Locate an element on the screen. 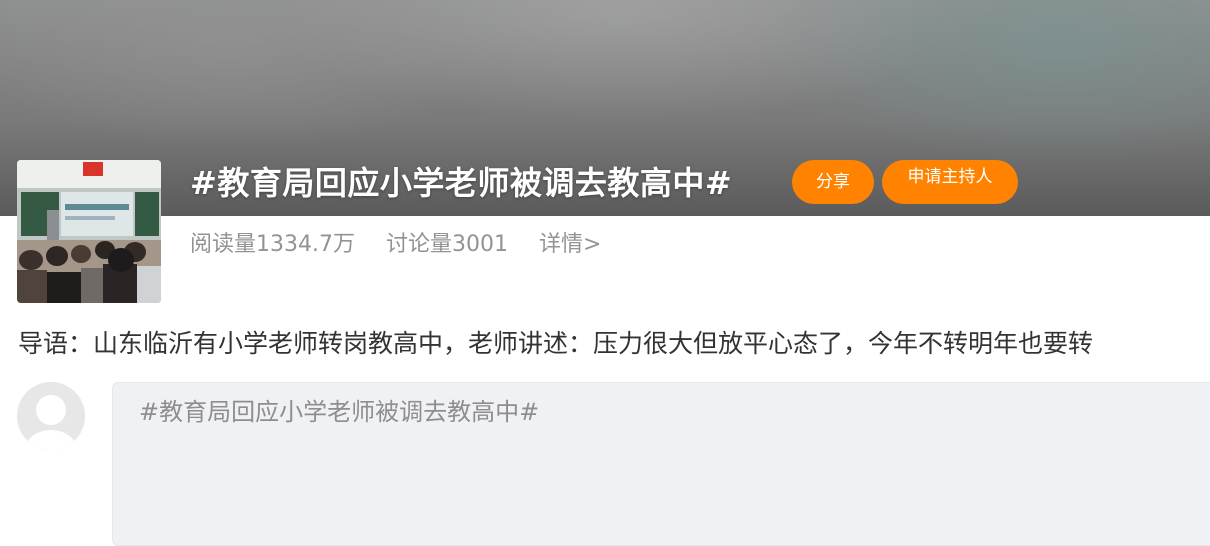 This screenshot has height=546, width=1210. topic-stats: 阅读量1334.7万 讨论量3001 详情> is located at coordinates (407, 245).